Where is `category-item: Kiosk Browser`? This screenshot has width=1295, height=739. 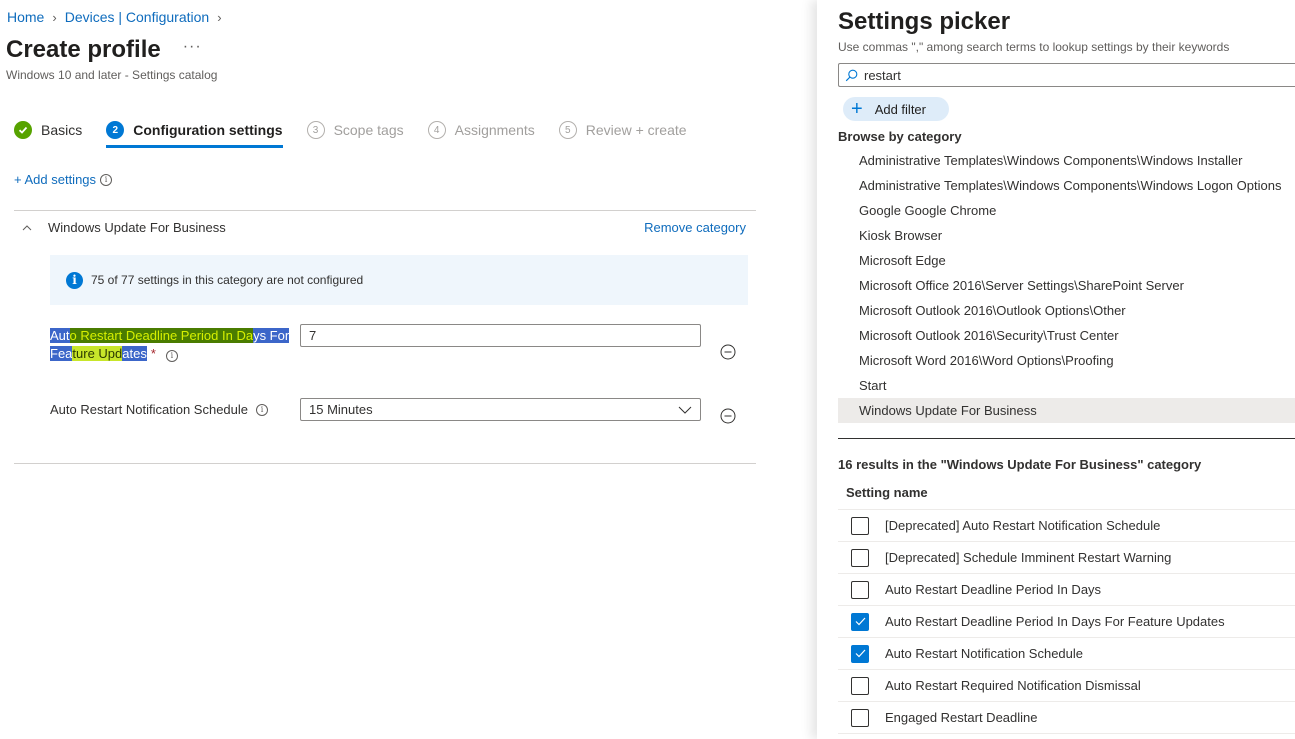 category-item: Kiosk Browser is located at coordinates (1066, 235).